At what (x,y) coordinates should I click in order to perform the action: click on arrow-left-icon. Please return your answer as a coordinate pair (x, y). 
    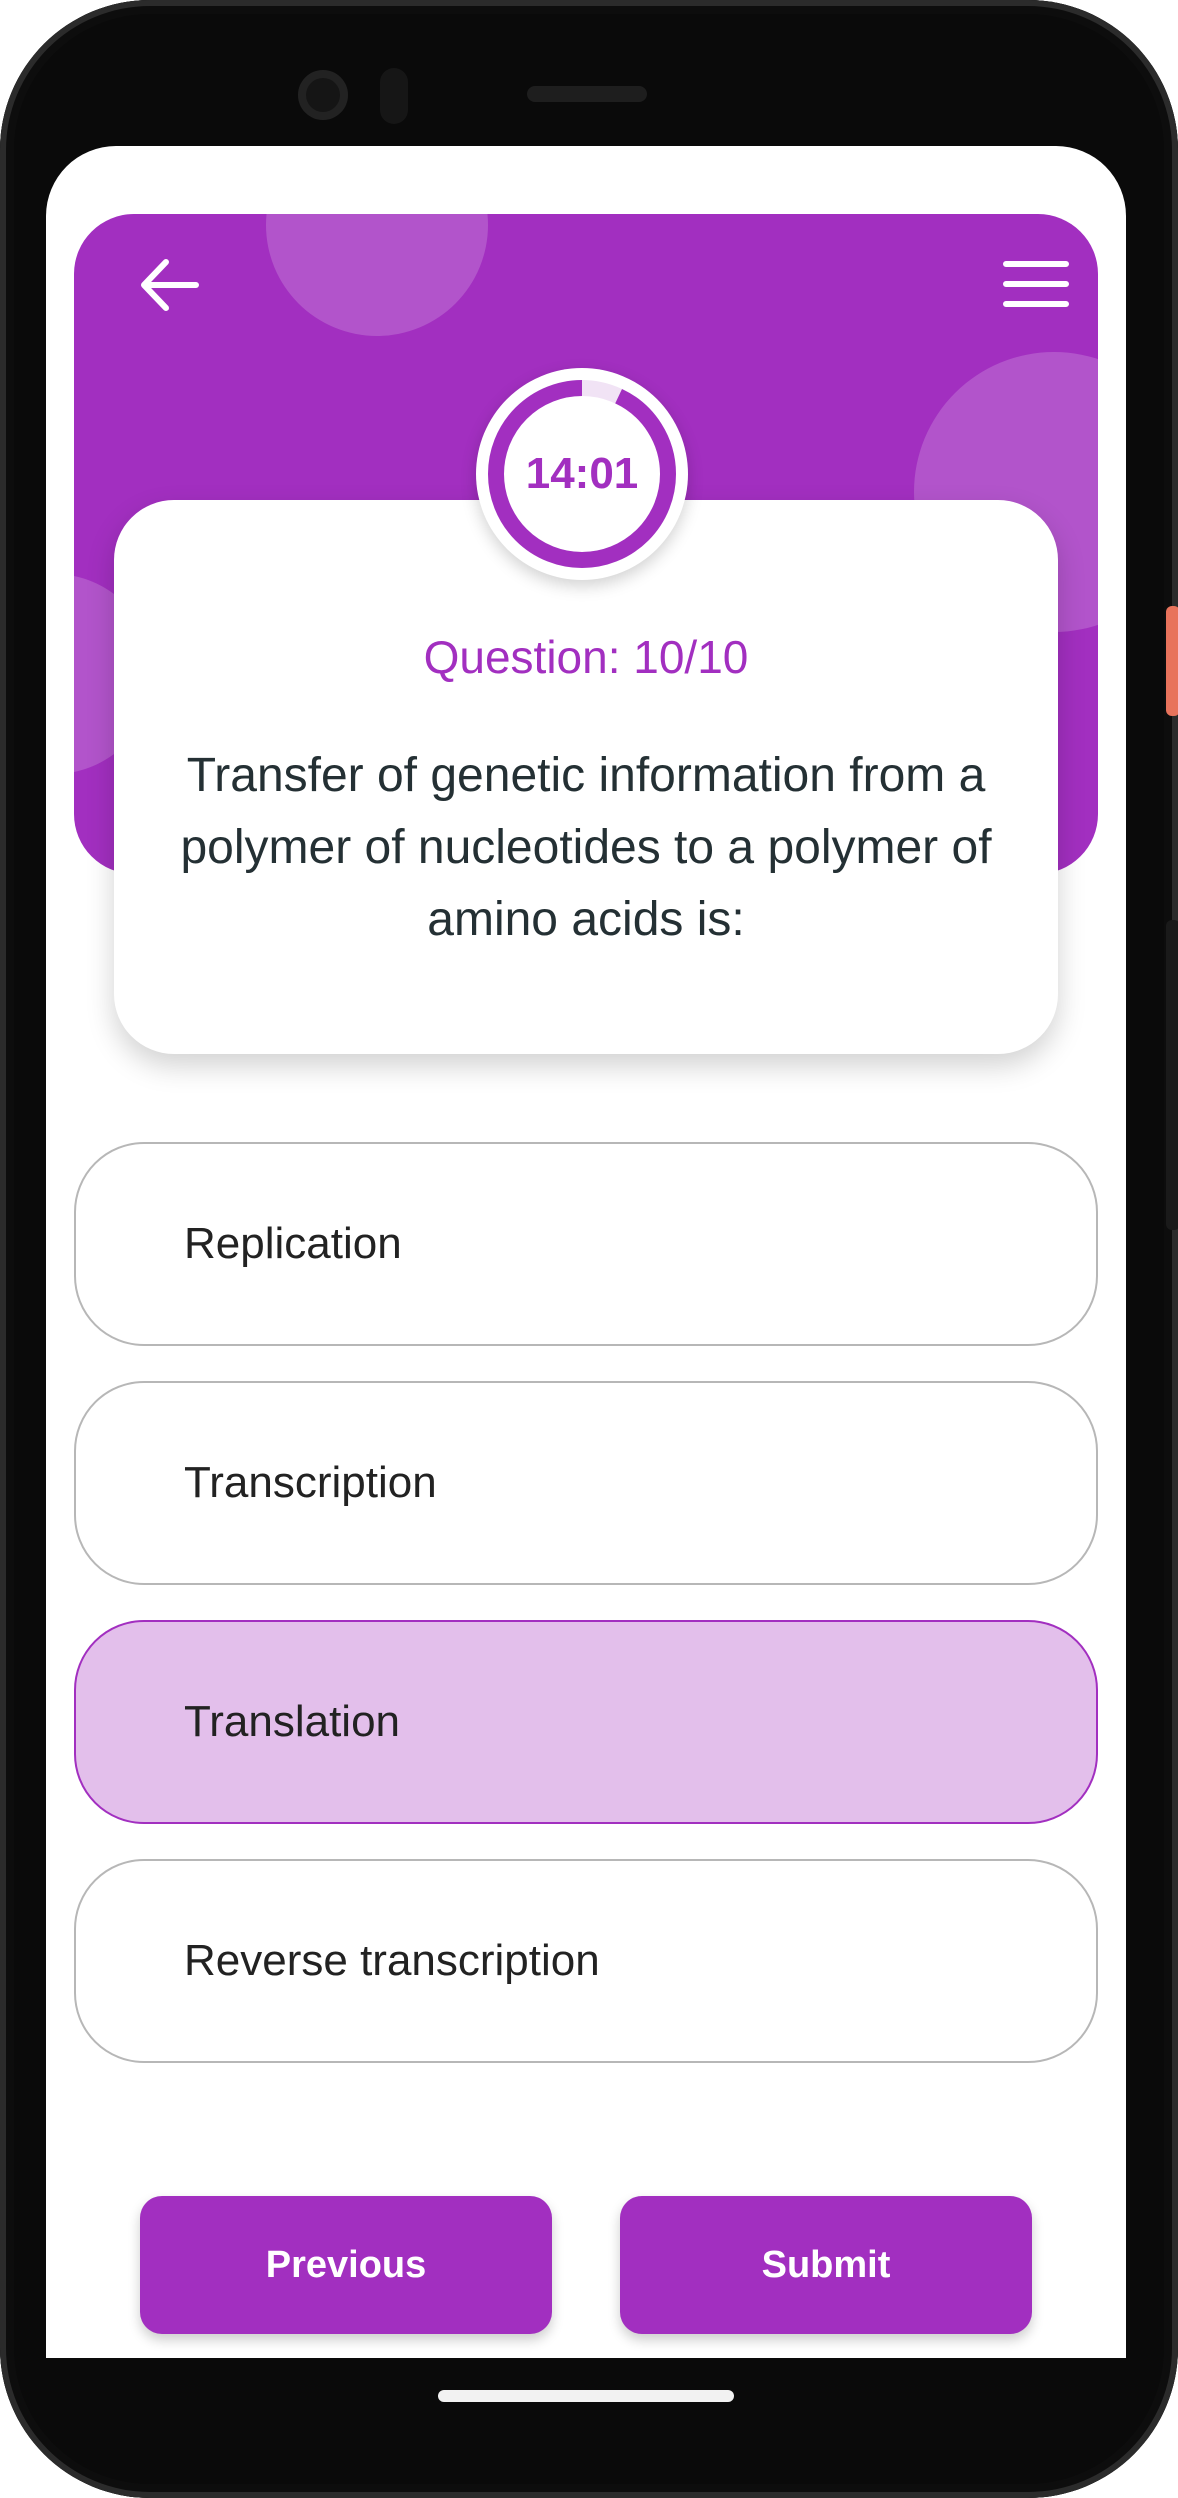
    Looking at the image, I should click on (170, 285).